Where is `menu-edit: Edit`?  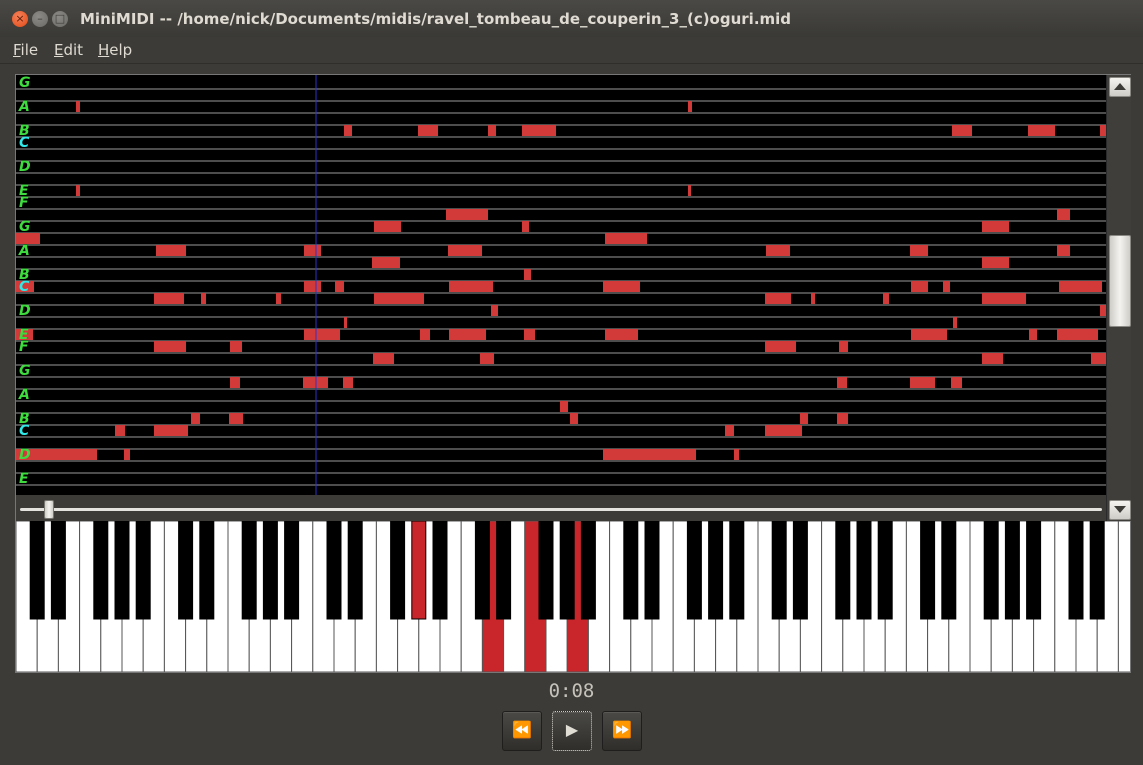 menu-edit: Edit is located at coordinates (68, 50).